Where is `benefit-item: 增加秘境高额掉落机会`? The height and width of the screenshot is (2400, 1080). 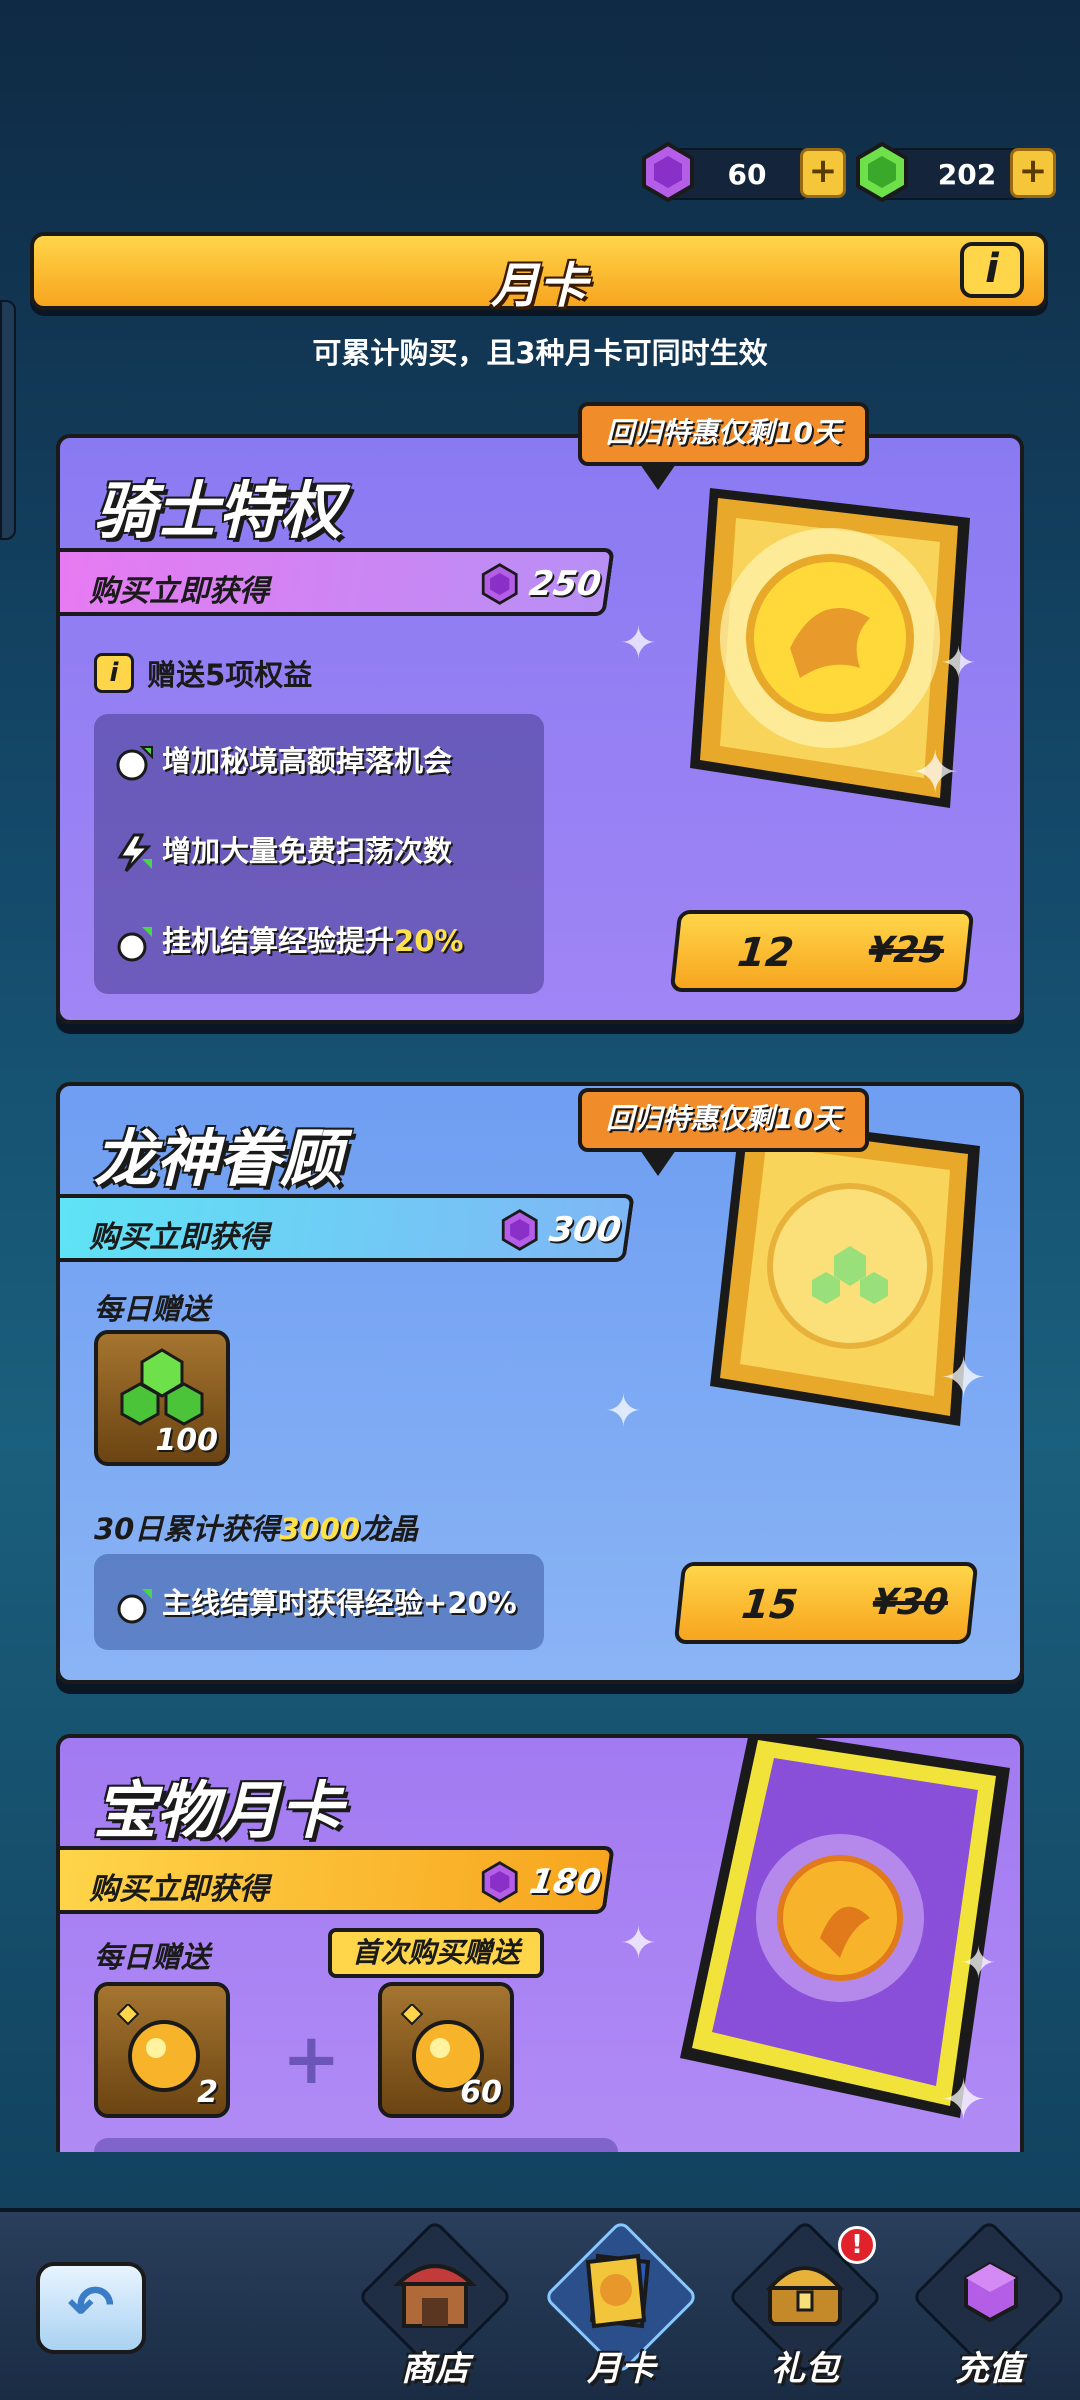
benefit-item: 增加秘境高额掉落机会 is located at coordinates (283, 760).